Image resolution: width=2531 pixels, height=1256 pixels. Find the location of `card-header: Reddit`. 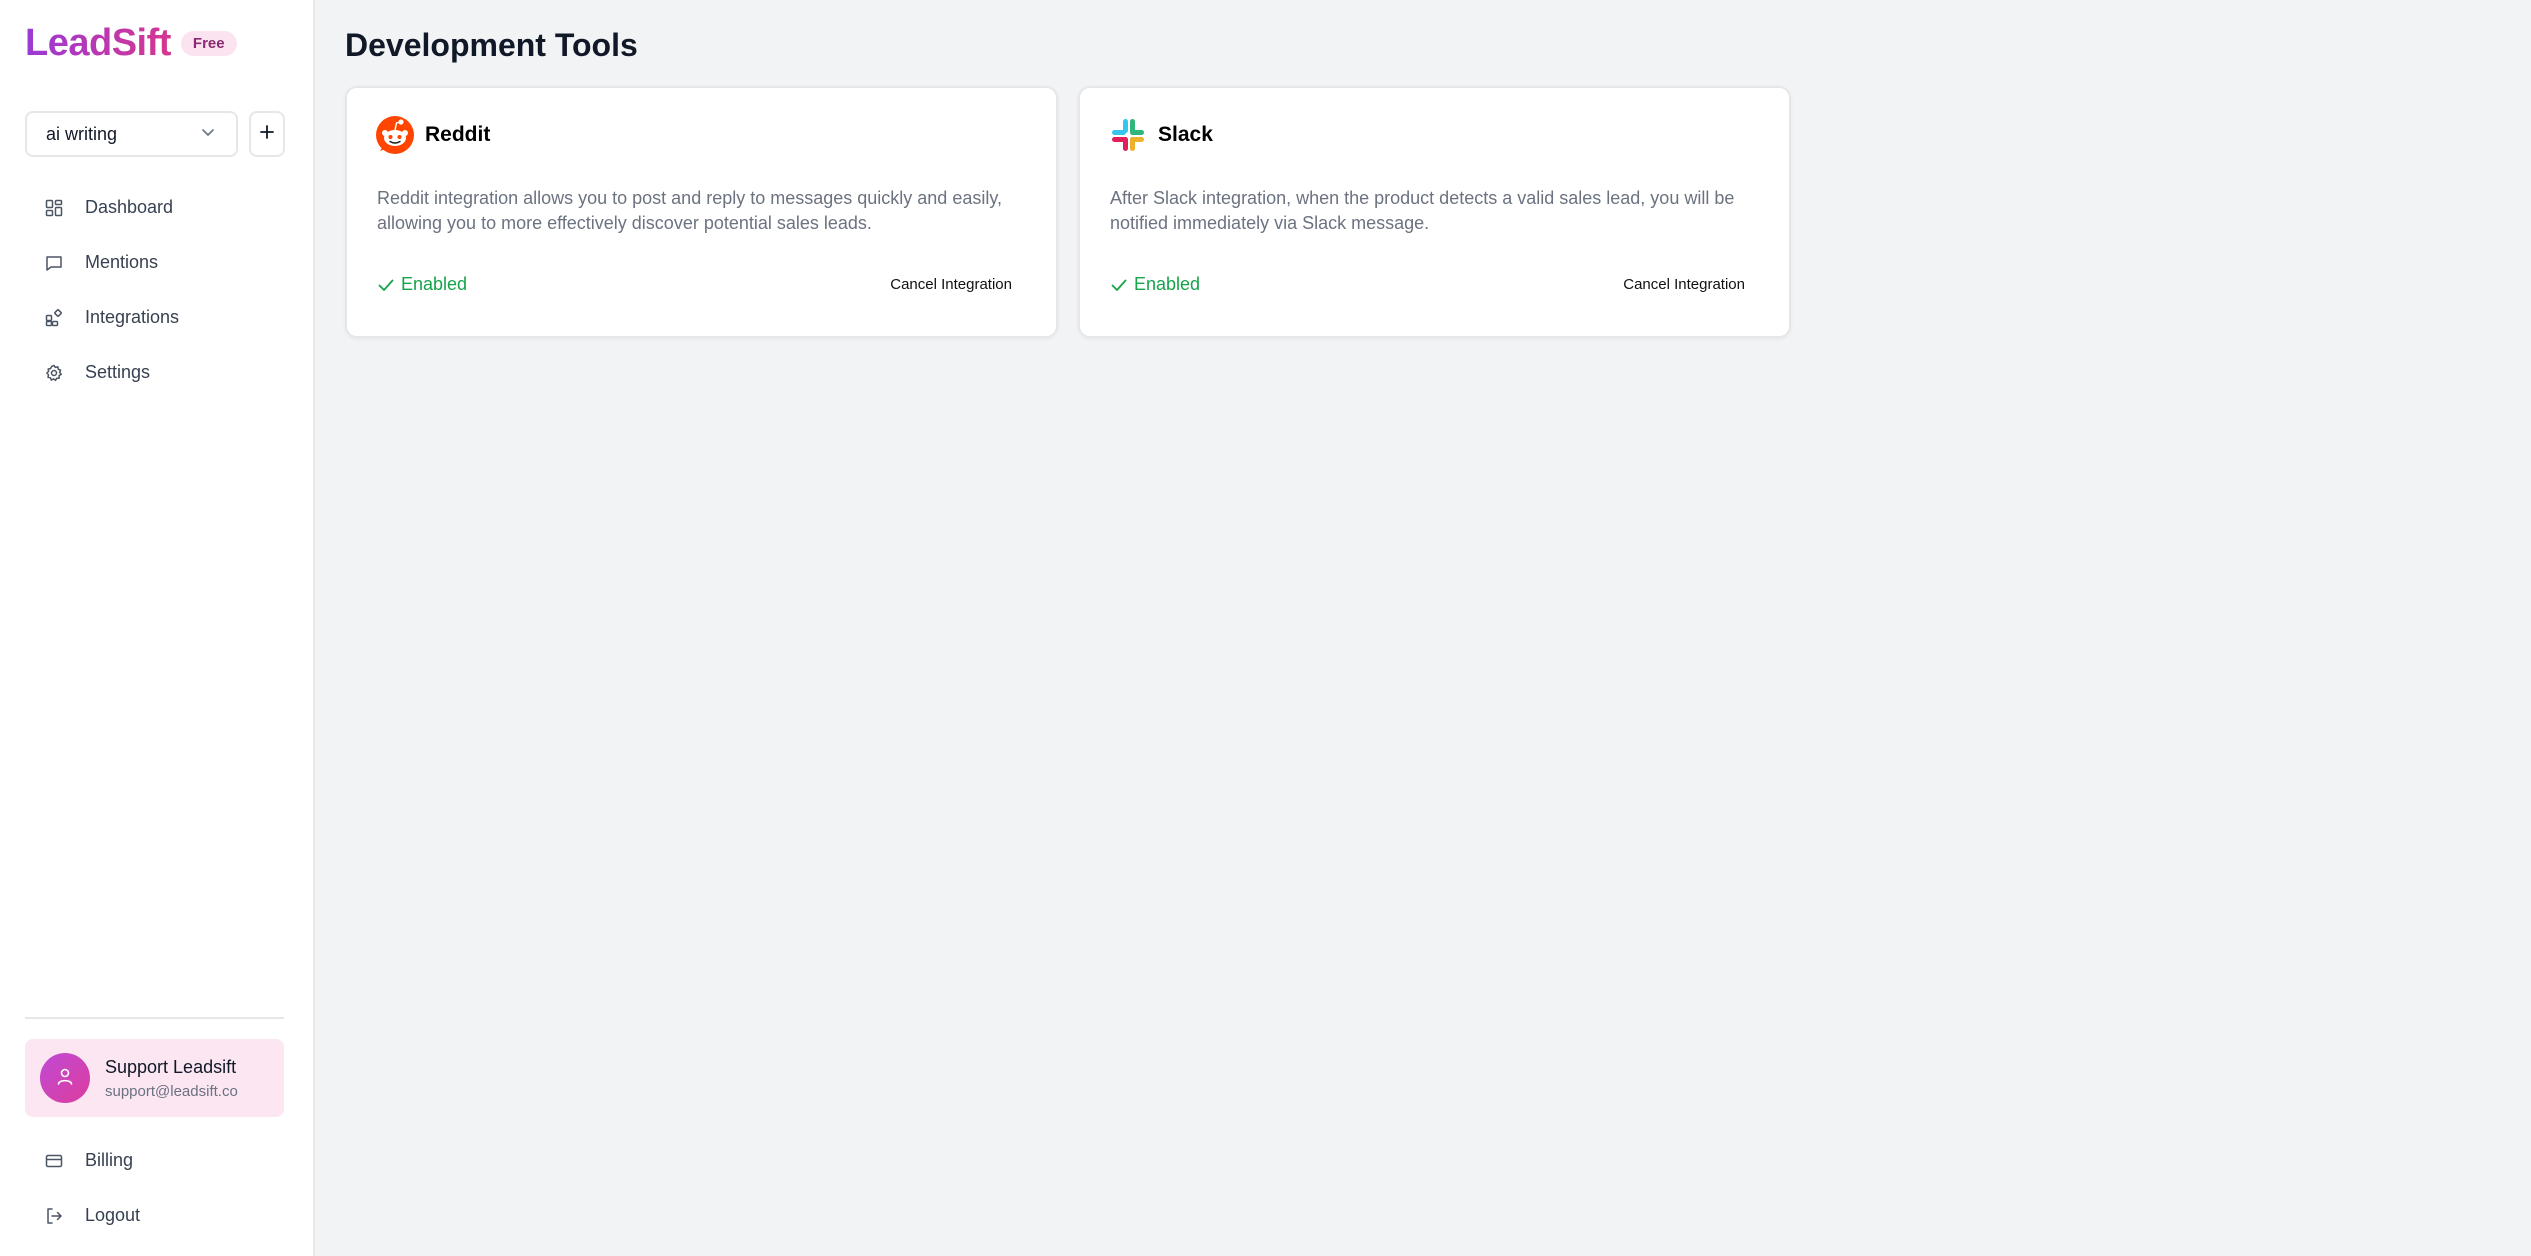

card-header: Reddit is located at coordinates (432, 135).